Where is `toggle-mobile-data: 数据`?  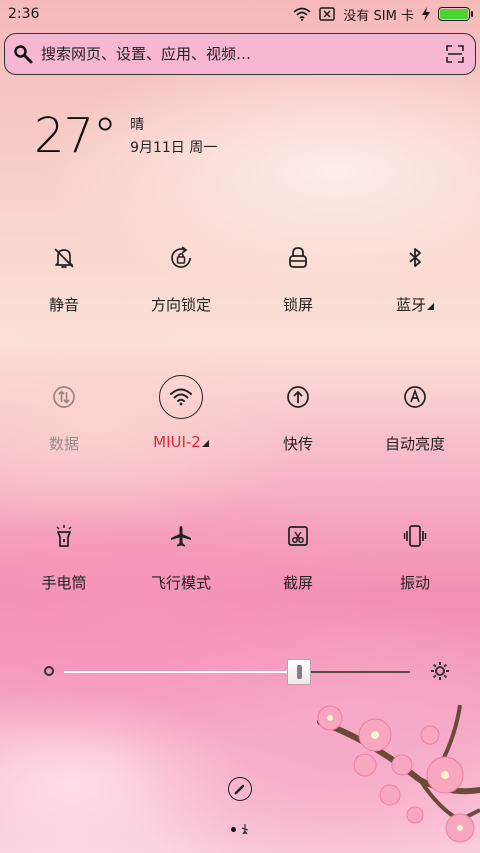
toggle-mobile-data: 数据 is located at coordinates (64, 425).